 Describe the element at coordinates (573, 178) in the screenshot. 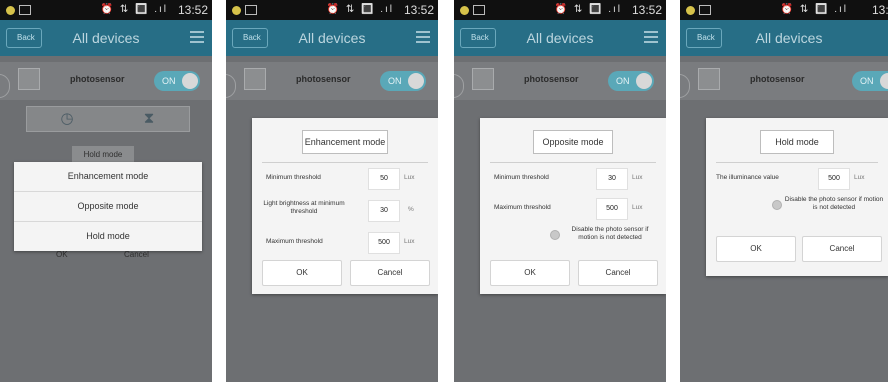

I see `min-threshold-row: Minimum threshold 30 Lux` at that location.